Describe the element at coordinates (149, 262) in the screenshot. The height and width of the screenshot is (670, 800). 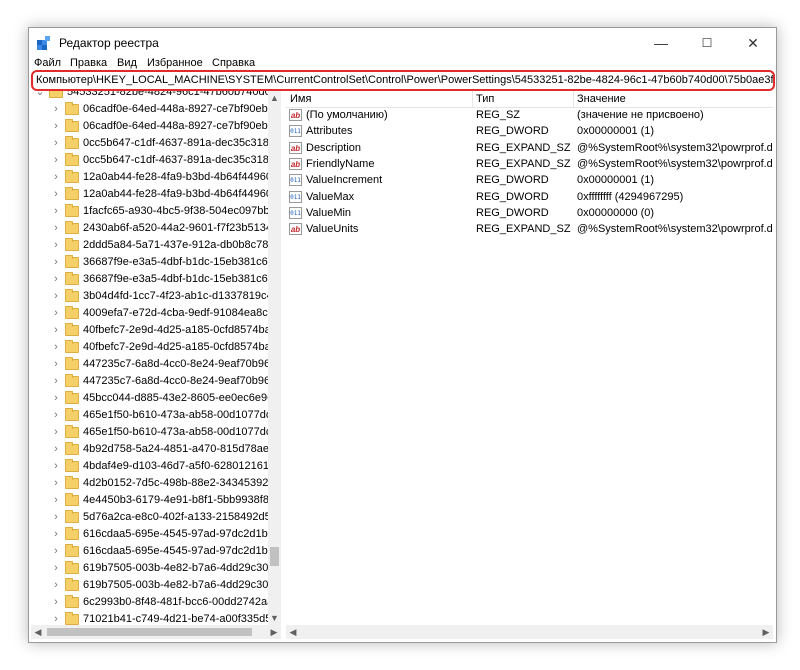
I see `tree-item: › 36687f9e-e3a5-4dbf-b1dc-15eb381c6863` at that location.